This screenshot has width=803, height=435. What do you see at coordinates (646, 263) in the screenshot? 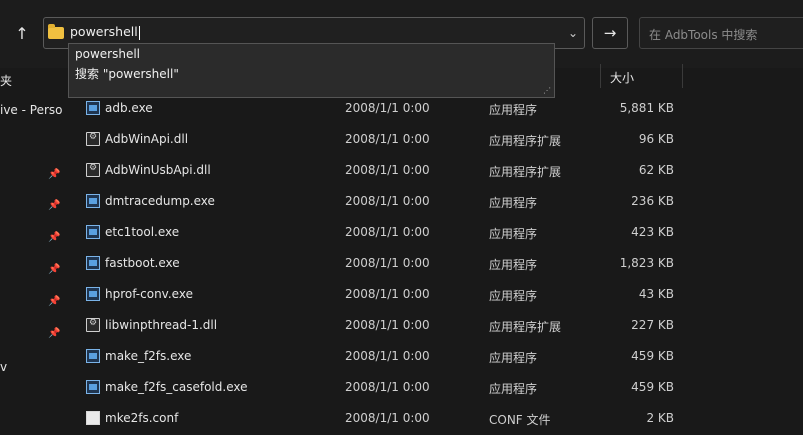
I see `file-size: 1,823 KB` at bounding box center [646, 263].